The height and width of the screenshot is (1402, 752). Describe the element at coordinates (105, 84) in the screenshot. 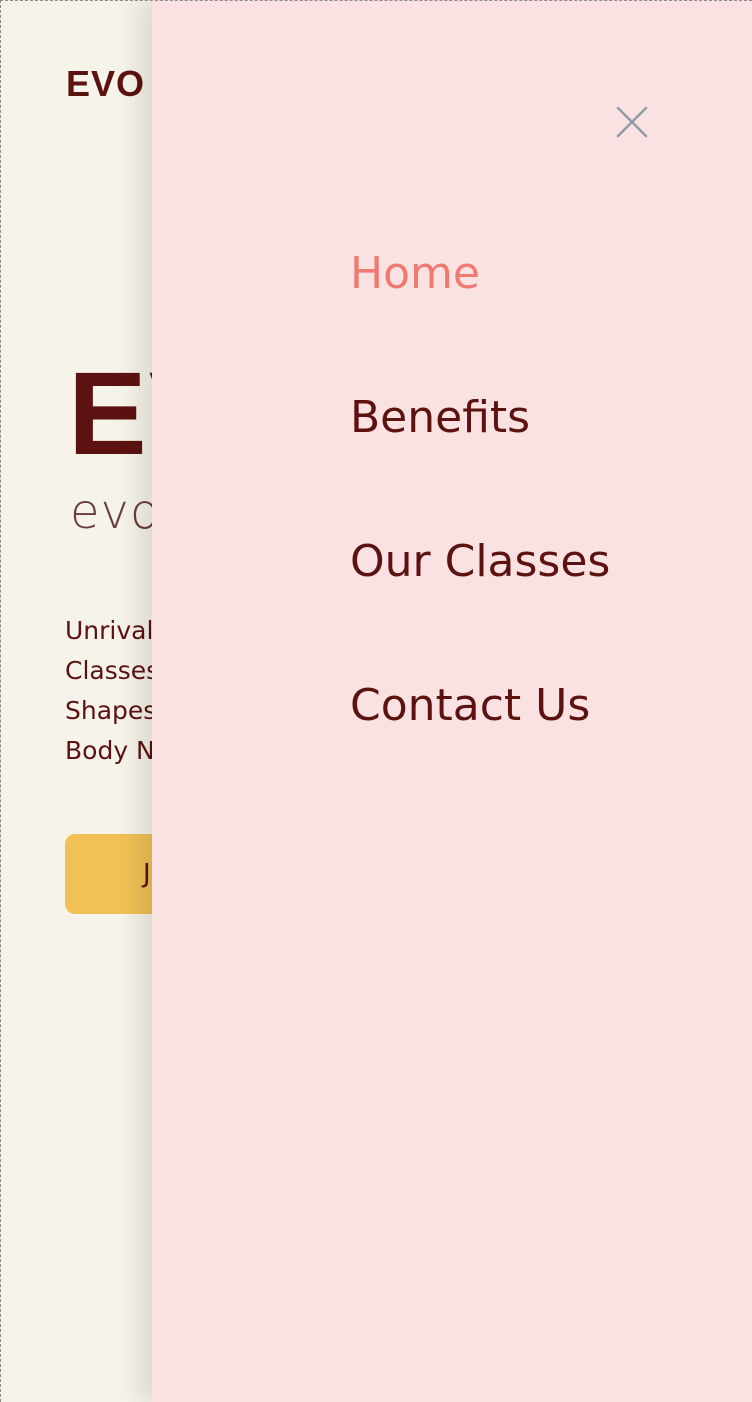

I see `site-logo: EVO` at that location.